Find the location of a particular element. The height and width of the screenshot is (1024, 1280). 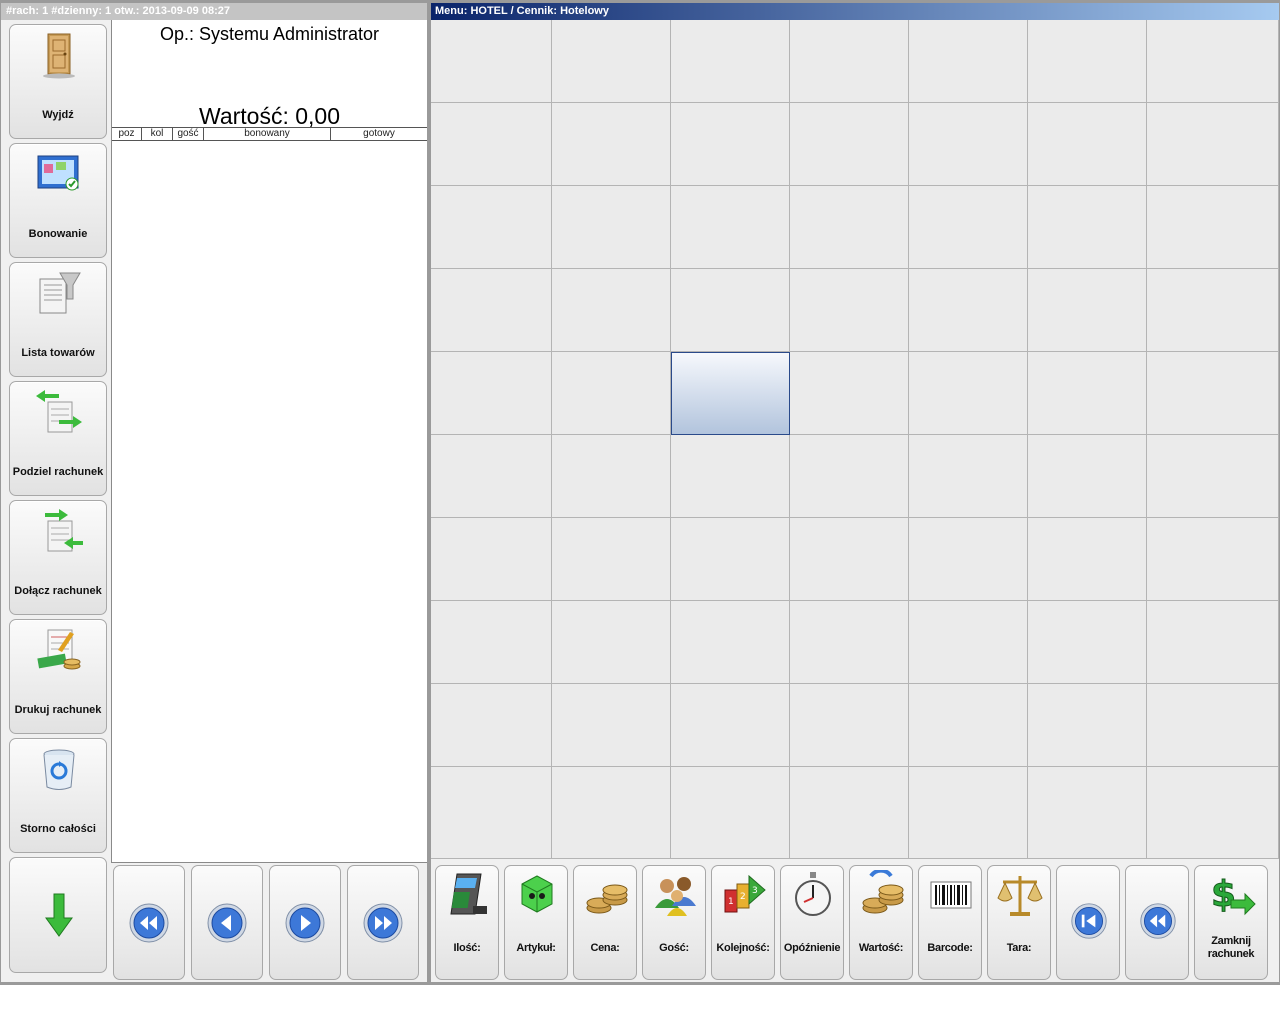

print-bill-button: Drukuj rachunek is located at coordinates (58, 676).